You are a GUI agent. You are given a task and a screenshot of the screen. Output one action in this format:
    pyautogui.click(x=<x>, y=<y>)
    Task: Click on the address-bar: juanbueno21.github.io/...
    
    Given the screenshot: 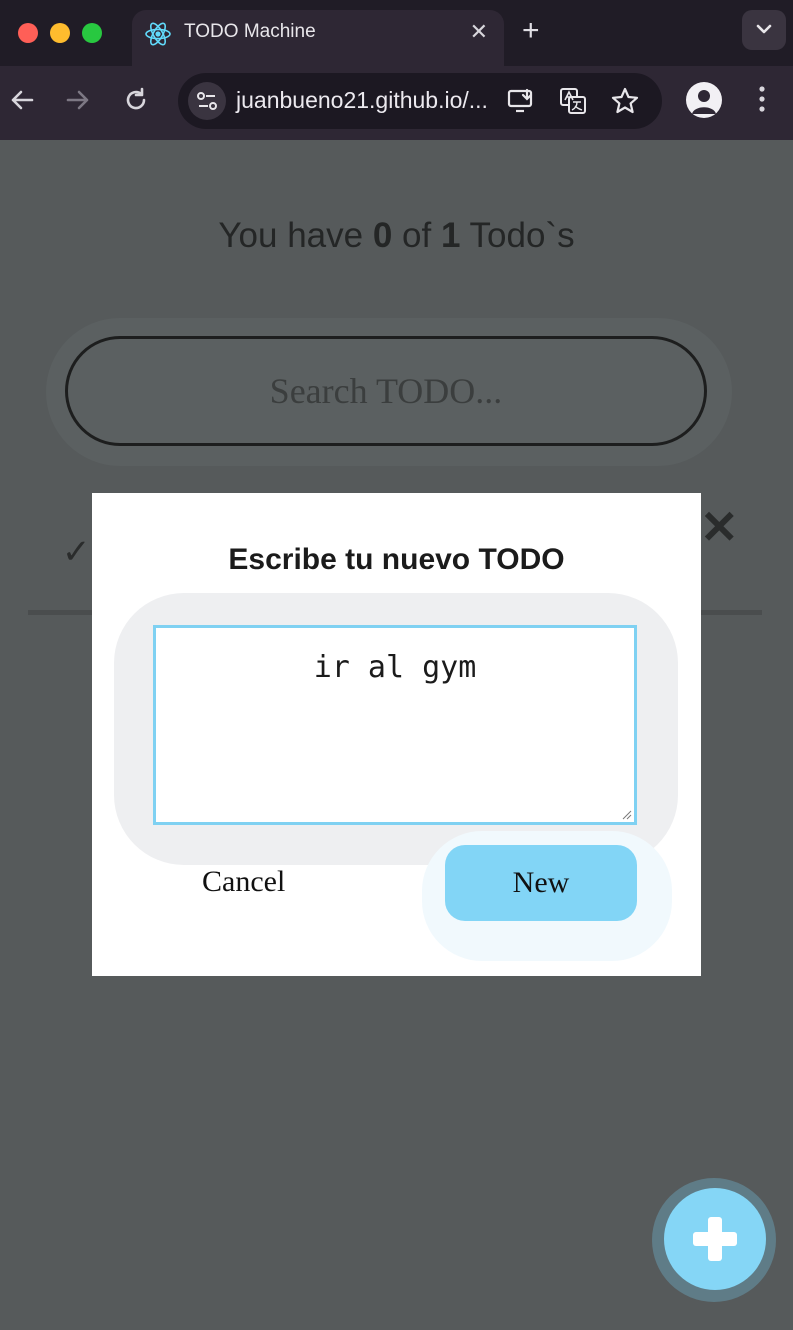 What is the action you would take?
    pyautogui.click(x=420, y=101)
    